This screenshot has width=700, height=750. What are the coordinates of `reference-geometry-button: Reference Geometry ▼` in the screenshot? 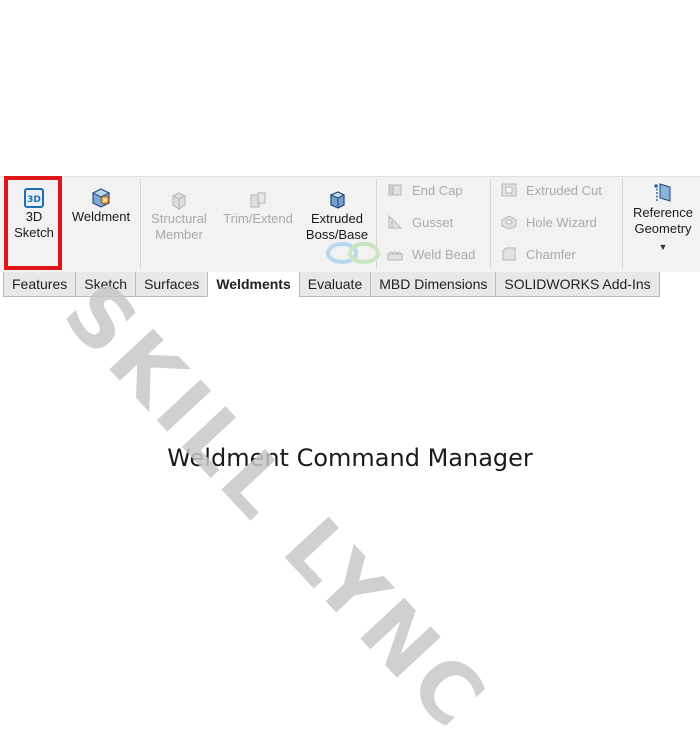 It's located at (663, 218).